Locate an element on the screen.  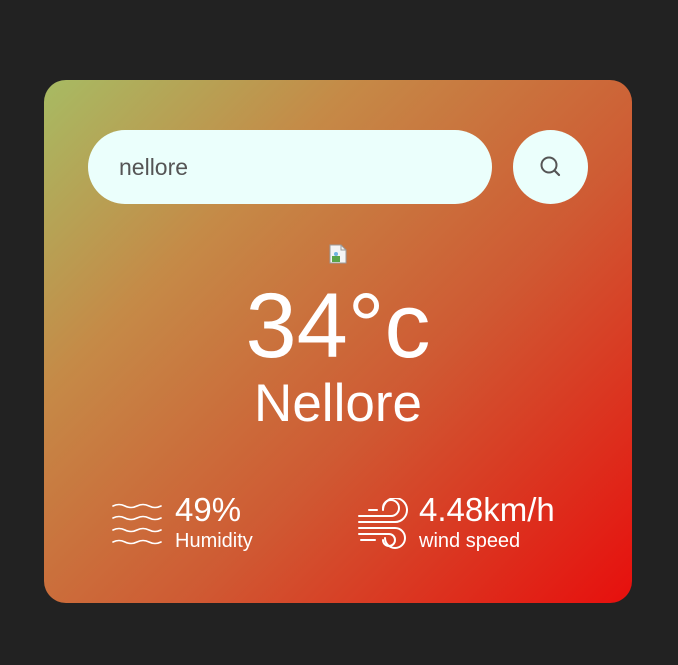
wind-label: wind speed is located at coordinates (470, 541).